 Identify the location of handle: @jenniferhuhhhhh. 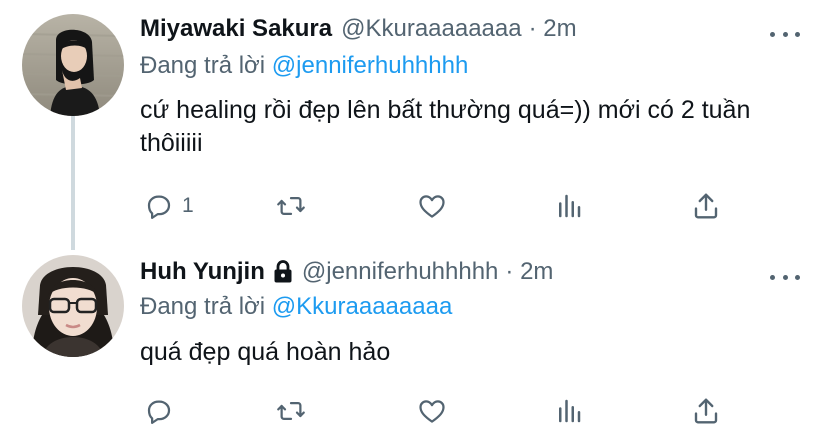
(400, 272).